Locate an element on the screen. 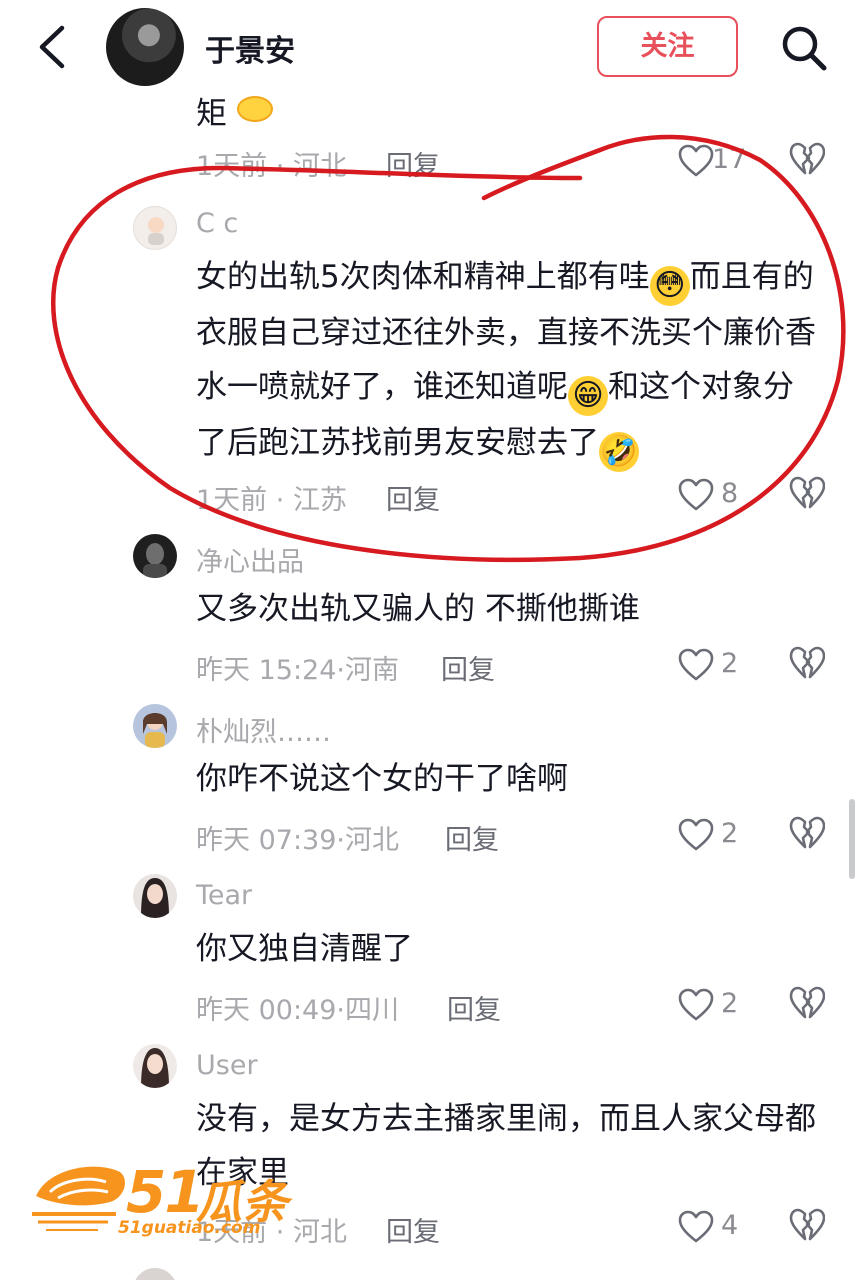  comment-text: 你咋不说这个女的干了啥啊 is located at coordinates (382, 779).